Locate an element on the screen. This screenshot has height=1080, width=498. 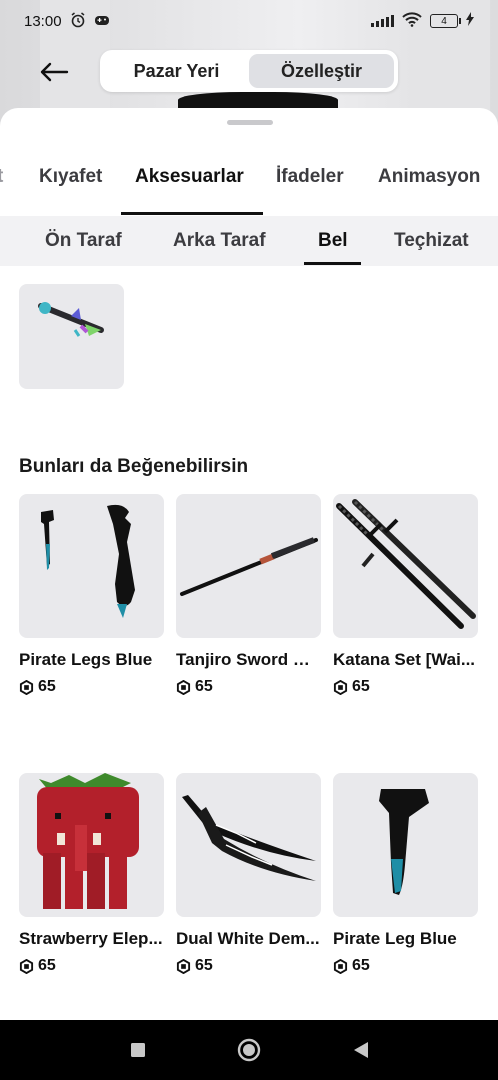
owned-item-tile is located at coordinates (71, 336).